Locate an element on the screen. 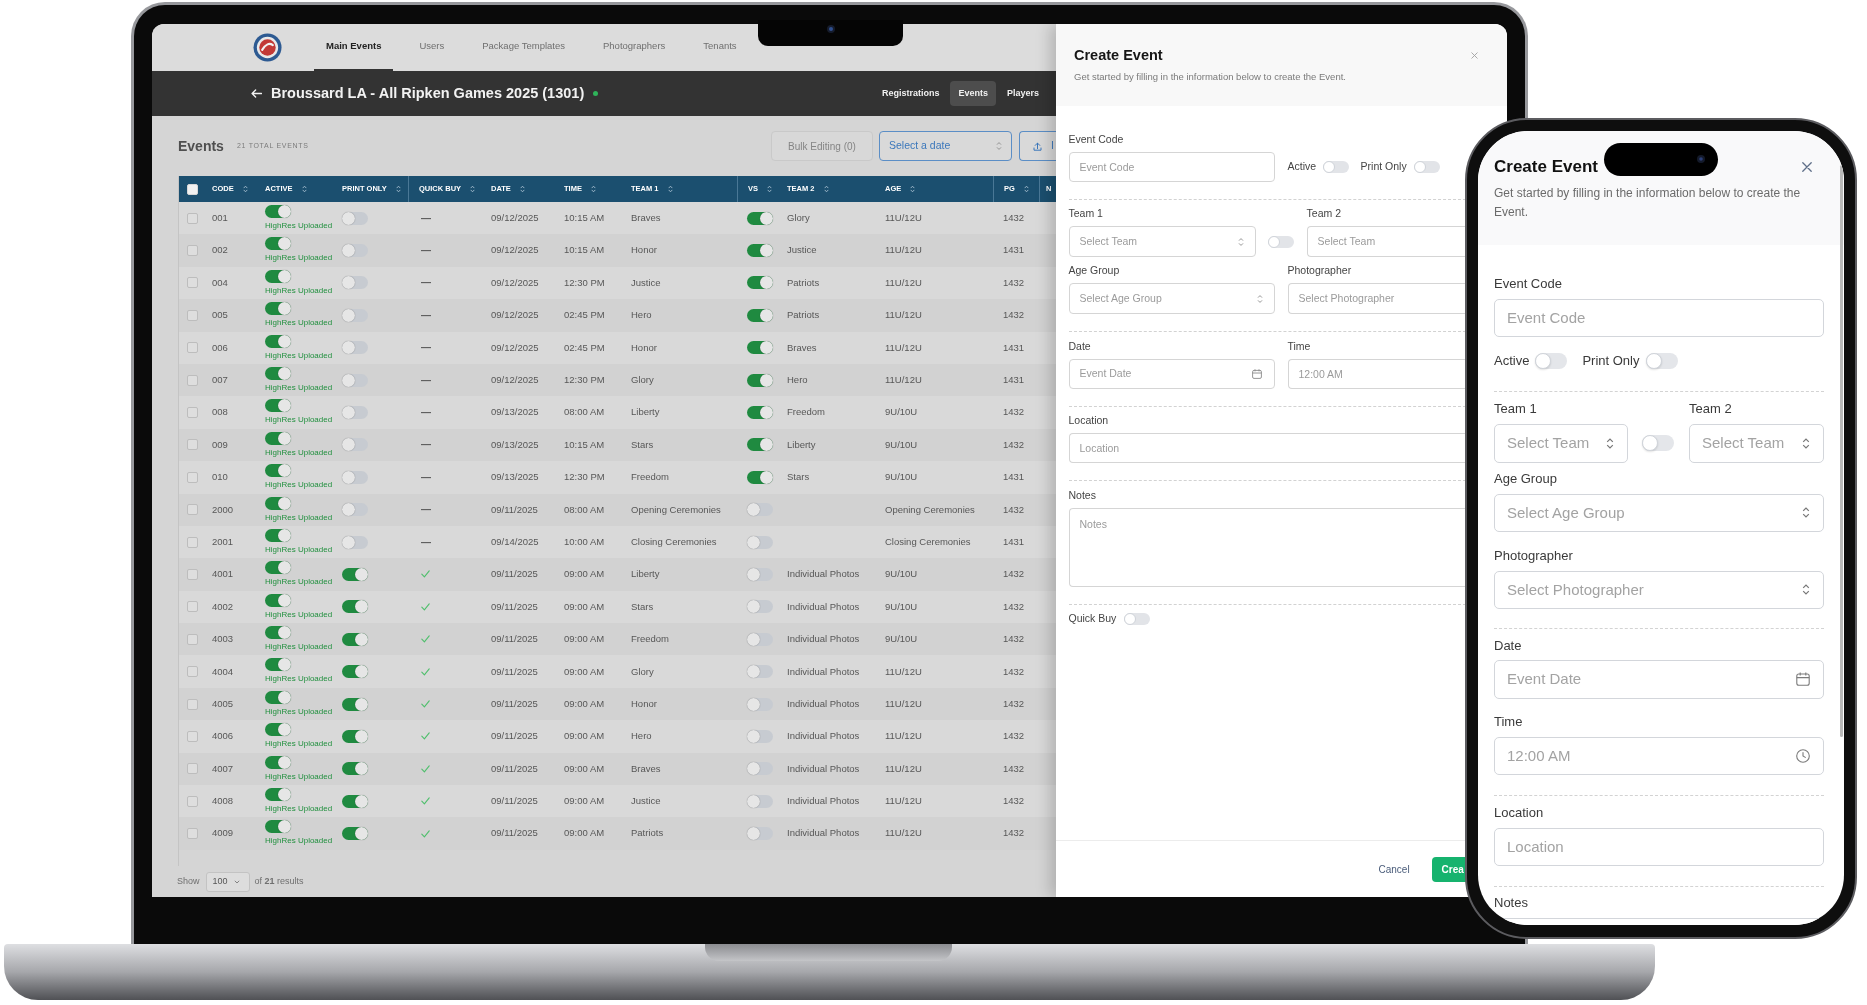  page-size-select: 100 is located at coordinates (227, 881).